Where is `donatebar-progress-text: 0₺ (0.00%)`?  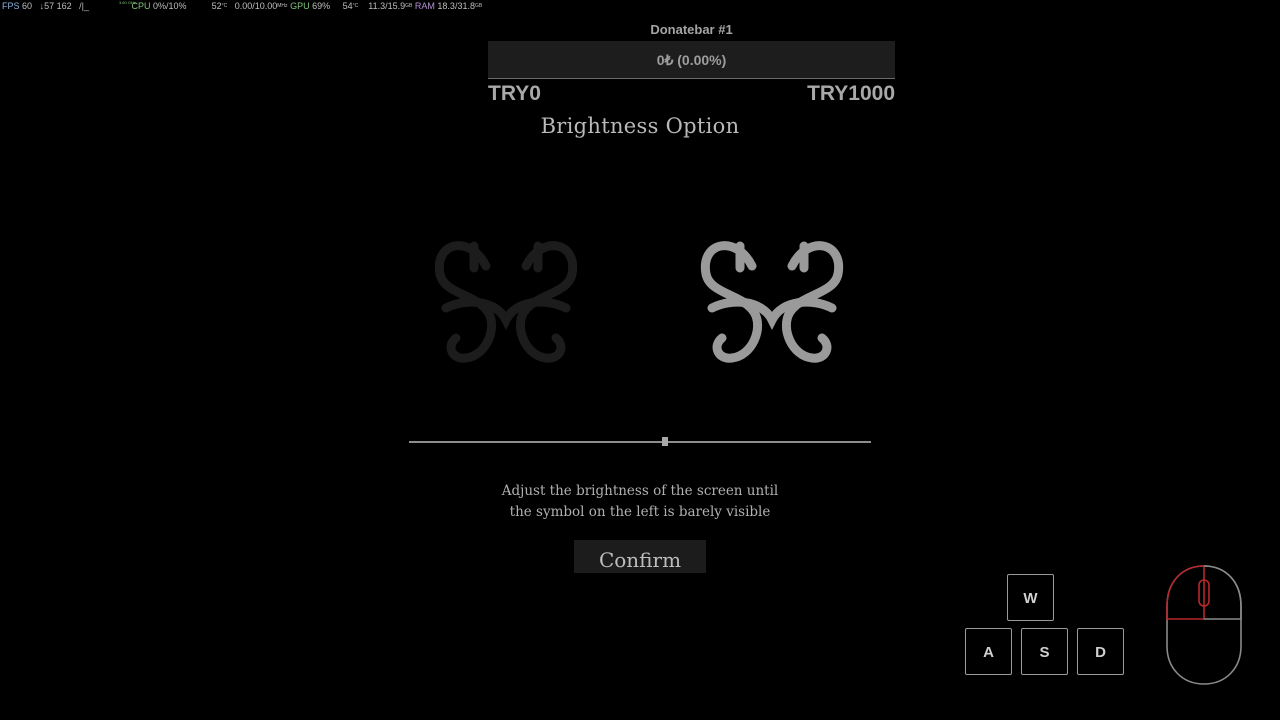 donatebar-progress-text: 0₺ (0.00%) is located at coordinates (691, 60).